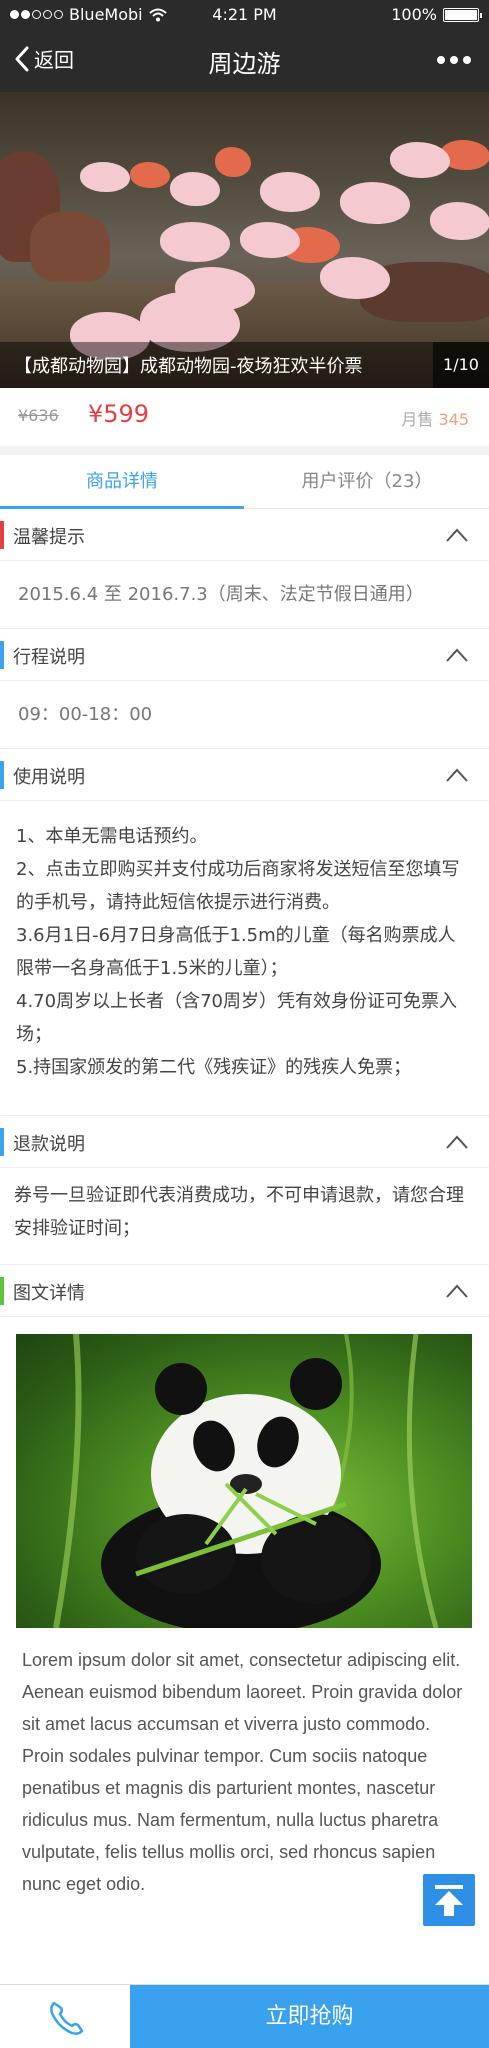 This screenshot has height=2048, width=489. What do you see at coordinates (244, 64) in the screenshot?
I see `page-title: 周边游` at bounding box center [244, 64].